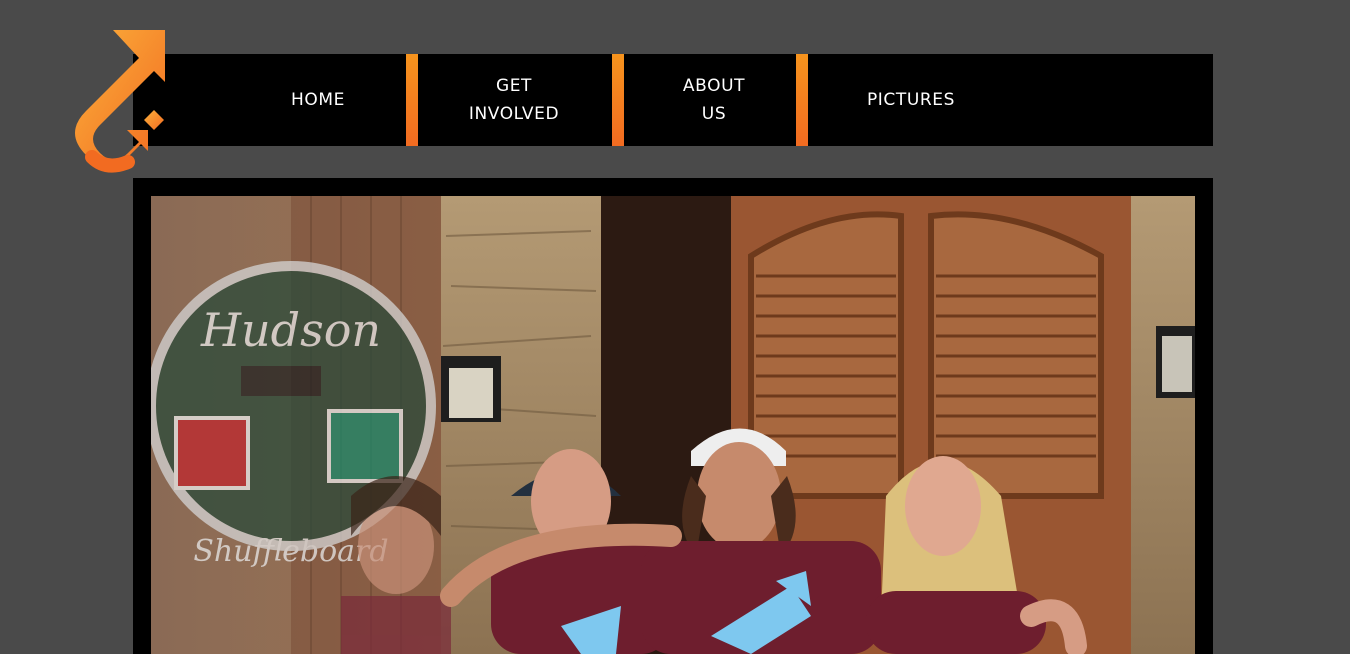  Describe the element at coordinates (112, 101) in the screenshot. I see `site-logo-icon` at that location.